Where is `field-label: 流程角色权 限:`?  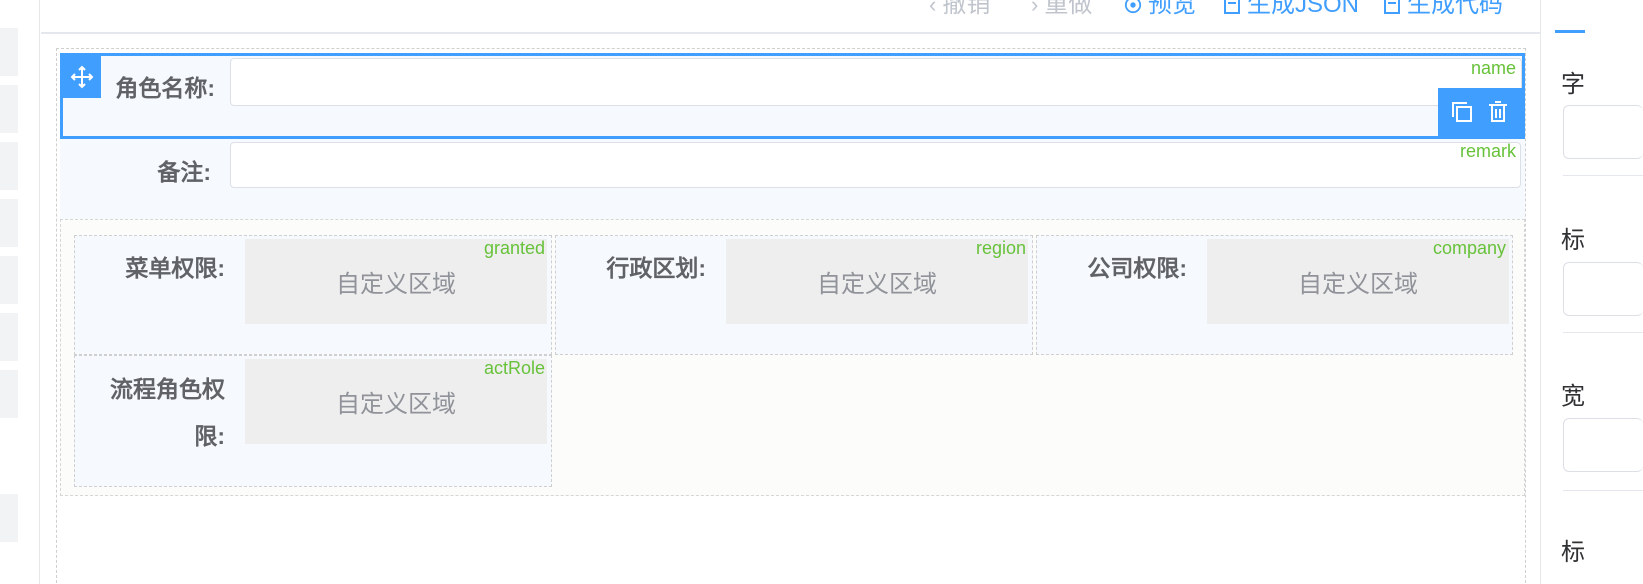 field-label: 流程角色权 限: is located at coordinates (152, 413).